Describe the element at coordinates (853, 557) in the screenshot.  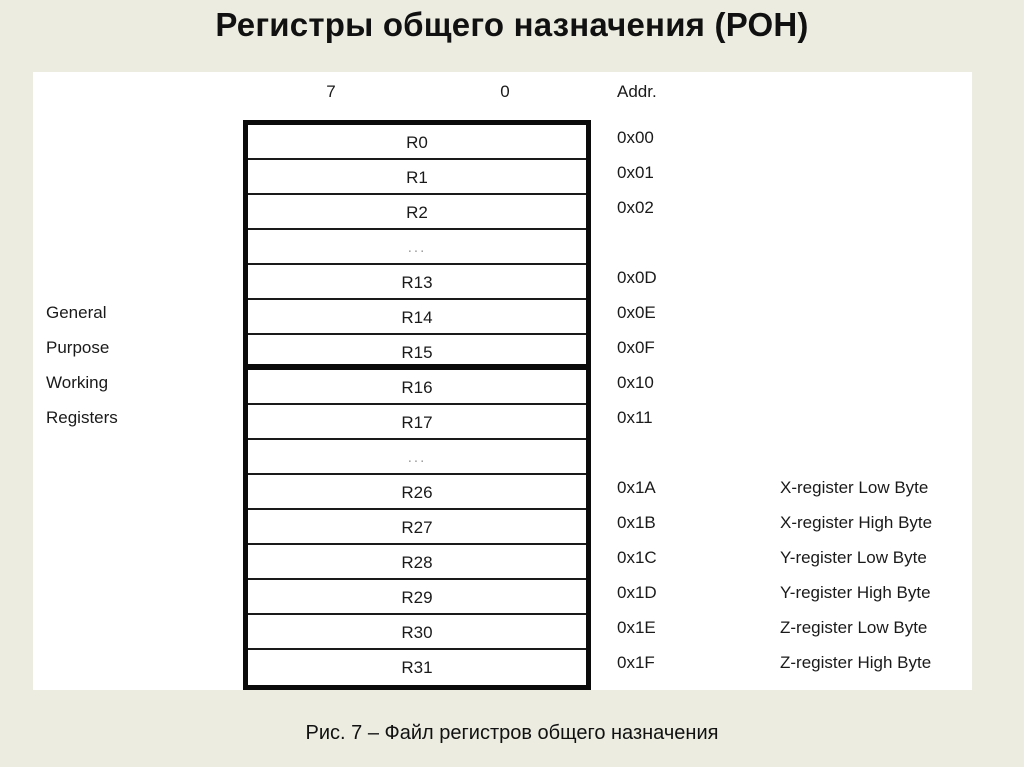
I see `pointer-register-label: Y-register Low Byte` at that location.